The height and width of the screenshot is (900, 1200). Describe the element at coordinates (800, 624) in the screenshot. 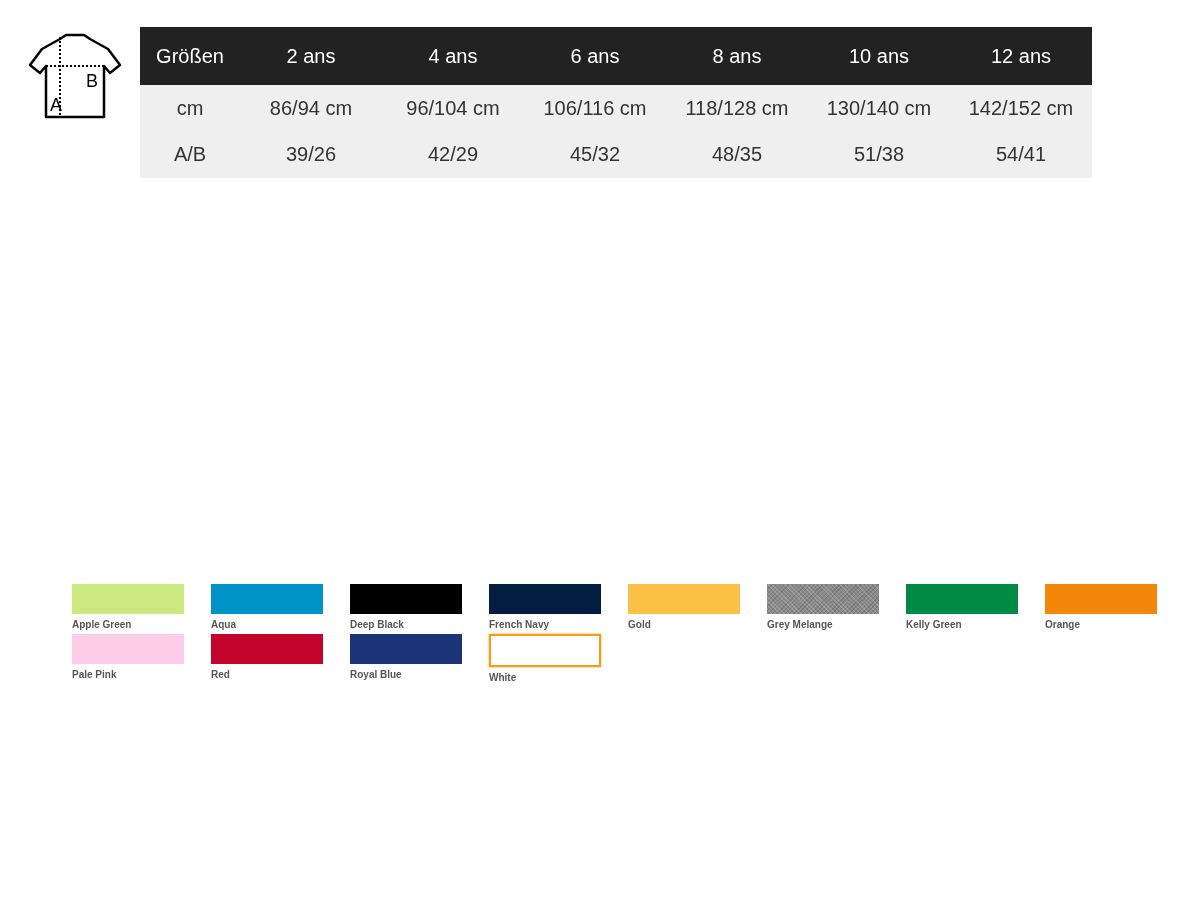

I see `color-name: Grey Melange` at that location.